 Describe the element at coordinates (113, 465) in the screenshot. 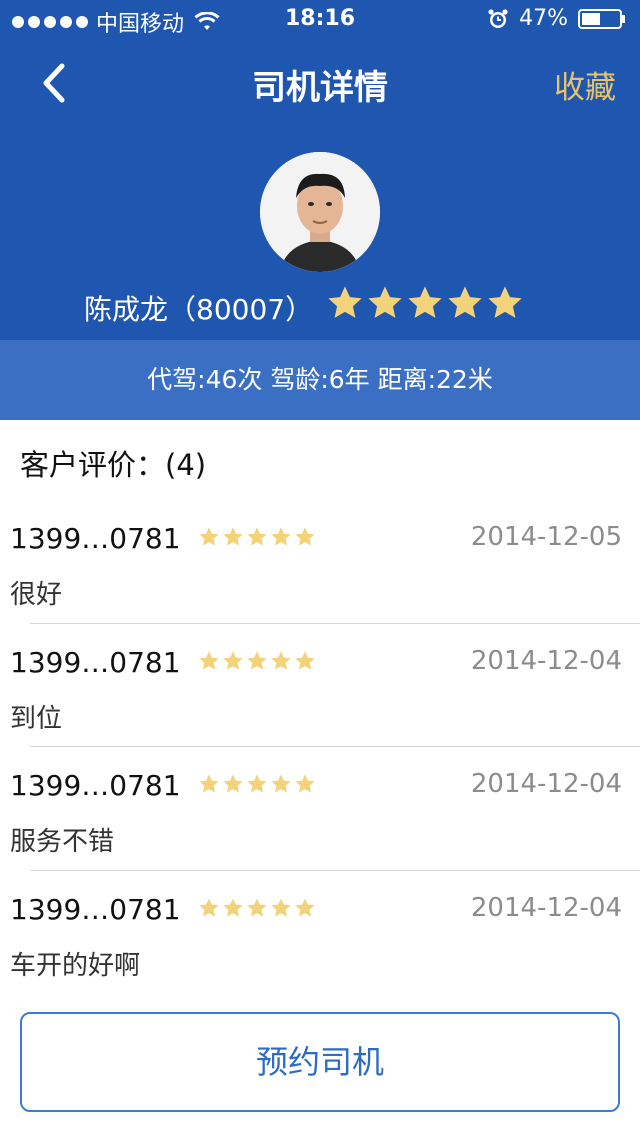

I see `reviews-header: 客户评价：(4)` at that location.